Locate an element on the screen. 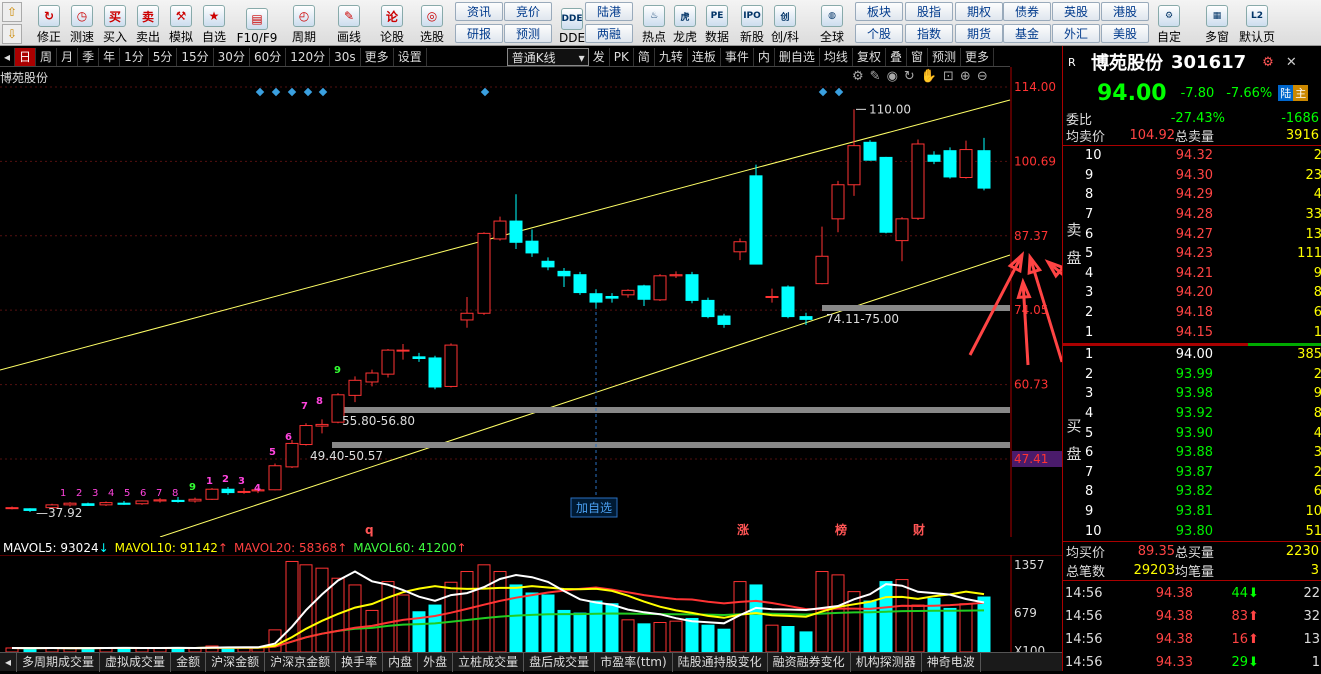 This screenshot has height=674, width=1321. eye-icon: ◉ is located at coordinates (895, 76).